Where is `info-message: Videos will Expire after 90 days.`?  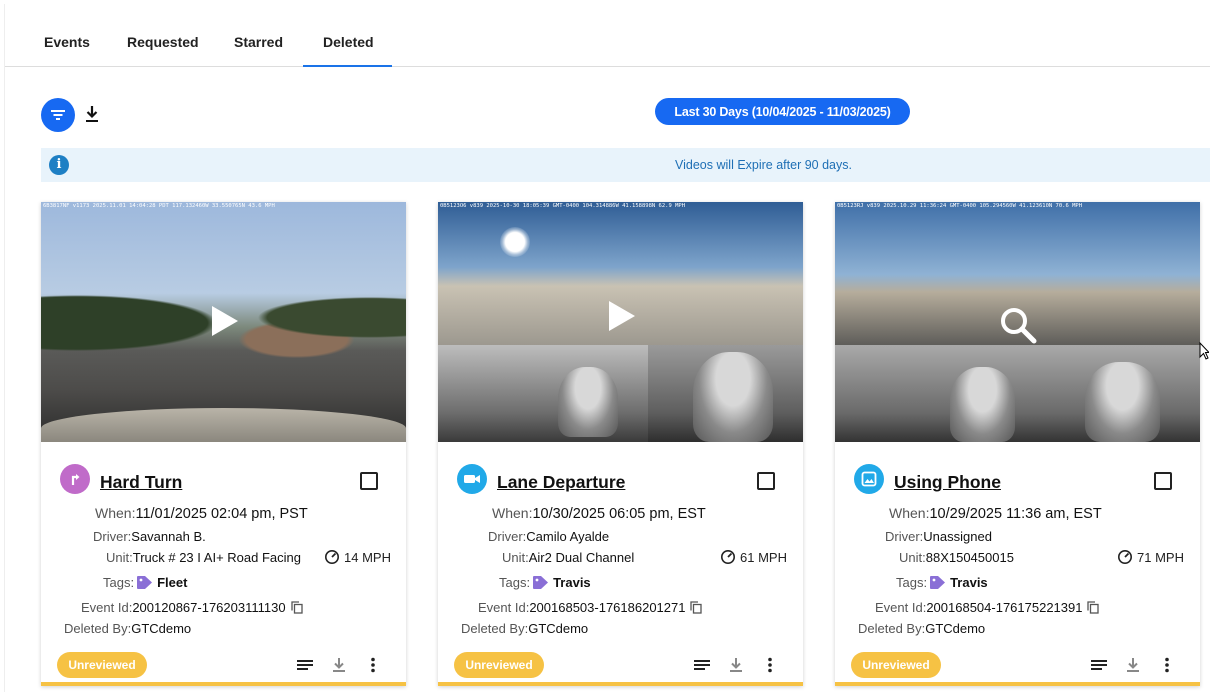 info-message: Videos will Expire after 90 days. is located at coordinates (763, 165).